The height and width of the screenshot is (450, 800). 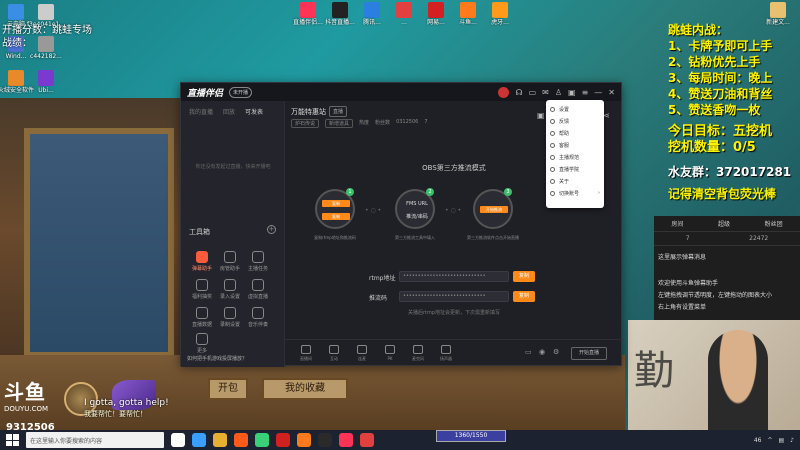 I want to click on toolbar-label: 连麦, so click(x=362, y=358).